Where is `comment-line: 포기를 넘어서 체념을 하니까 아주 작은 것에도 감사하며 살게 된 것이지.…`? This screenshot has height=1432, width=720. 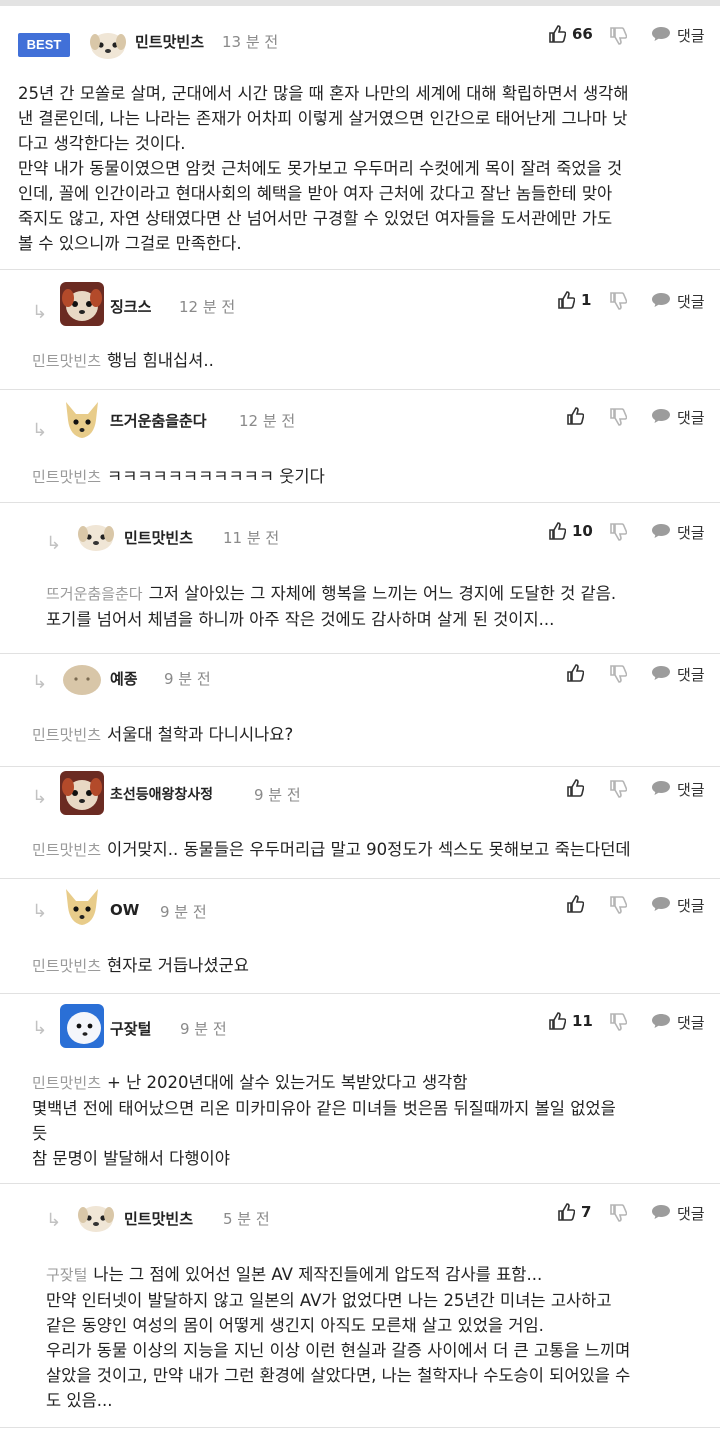
comment-line: 포기를 넘어서 체념을 하니까 아주 작은 것에도 감사하며 살게 된 것이지.… is located at coordinates (300, 619).